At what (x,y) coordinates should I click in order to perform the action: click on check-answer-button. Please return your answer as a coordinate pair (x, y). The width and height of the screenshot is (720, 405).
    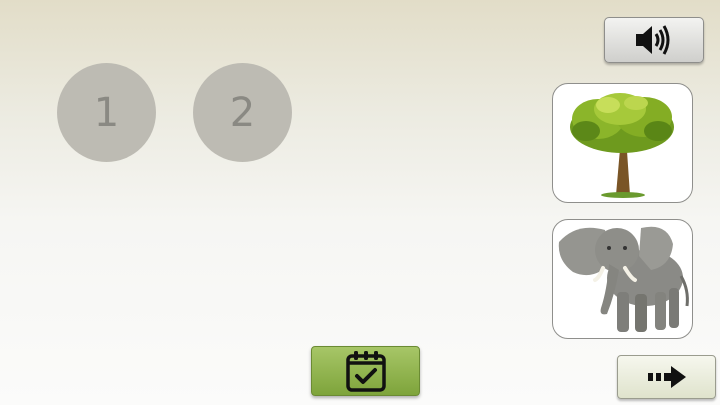
    Looking at the image, I should click on (365, 371).